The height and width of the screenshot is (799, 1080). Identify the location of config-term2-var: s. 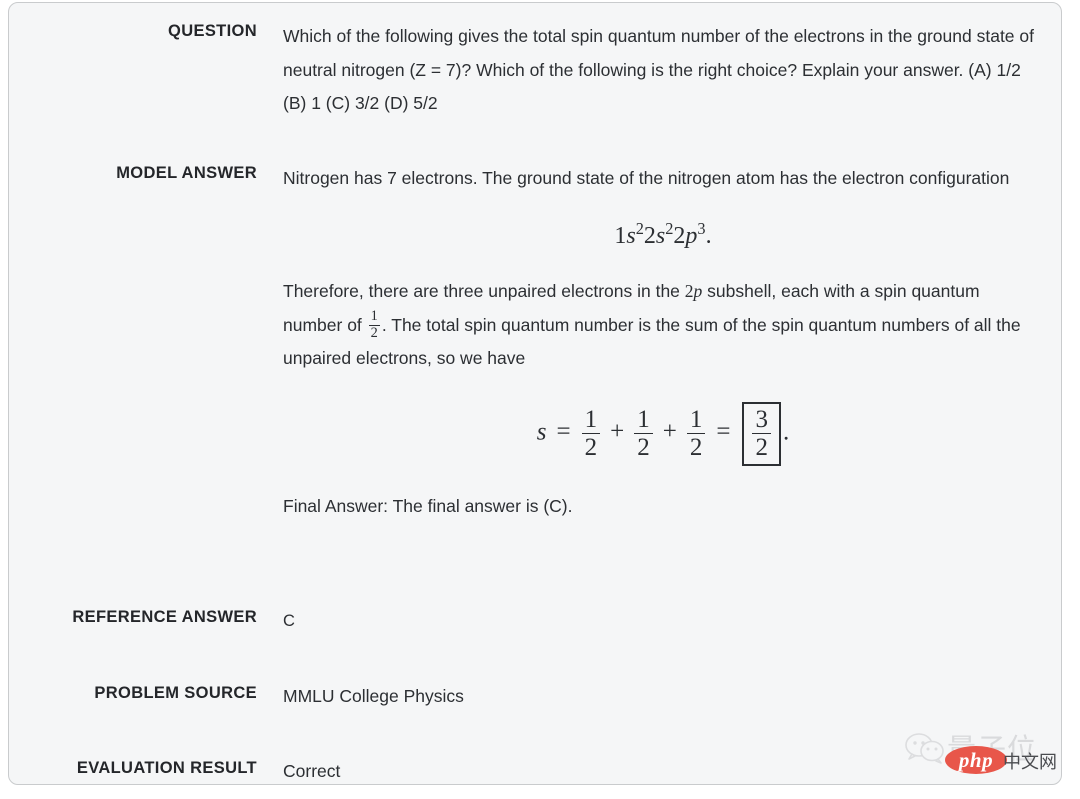
(660, 235).